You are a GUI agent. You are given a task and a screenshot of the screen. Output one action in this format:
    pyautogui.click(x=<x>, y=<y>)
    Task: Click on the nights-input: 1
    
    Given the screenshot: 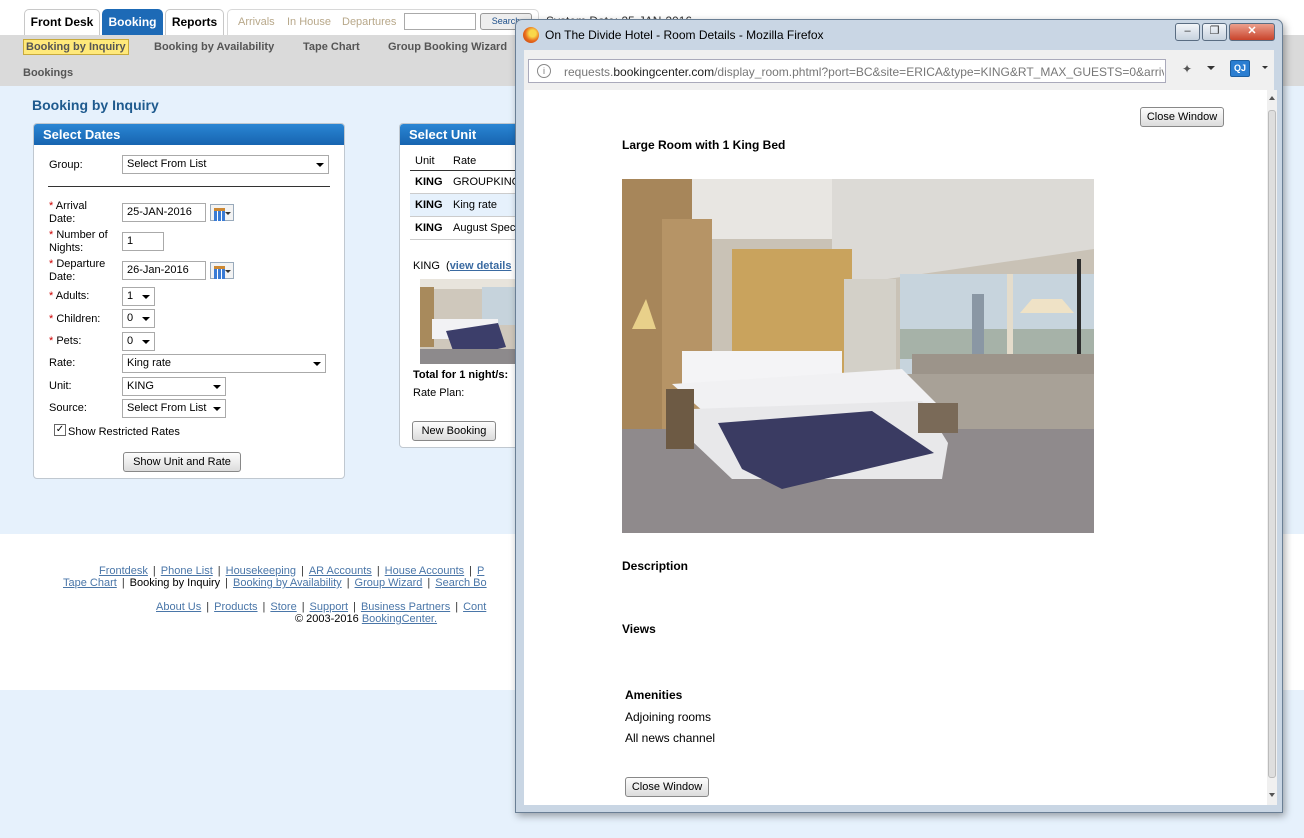 What is the action you would take?
    pyautogui.click(x=143, y=241)
    